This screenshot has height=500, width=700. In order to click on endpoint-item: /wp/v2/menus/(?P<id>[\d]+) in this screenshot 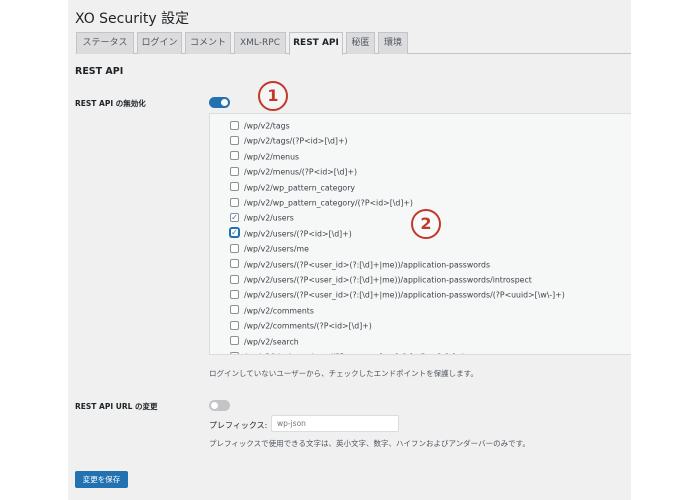, I will do `click(293, 171)`.